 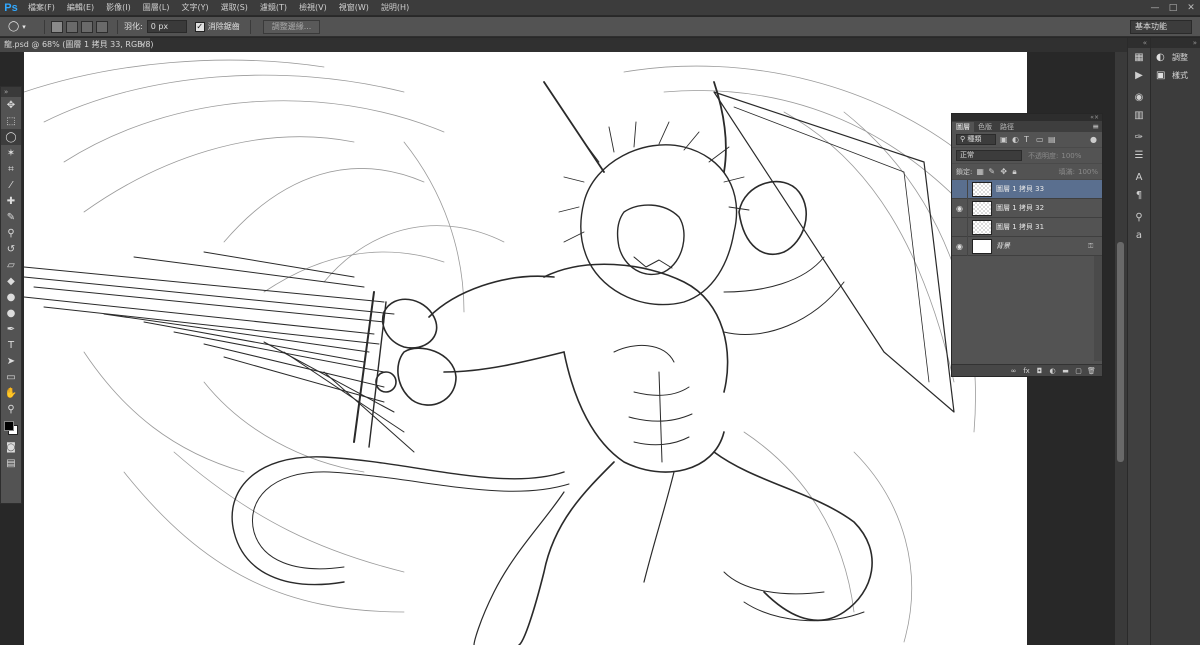 I want to click on tab-paths: 路徑, so click(x=1007, y=127).